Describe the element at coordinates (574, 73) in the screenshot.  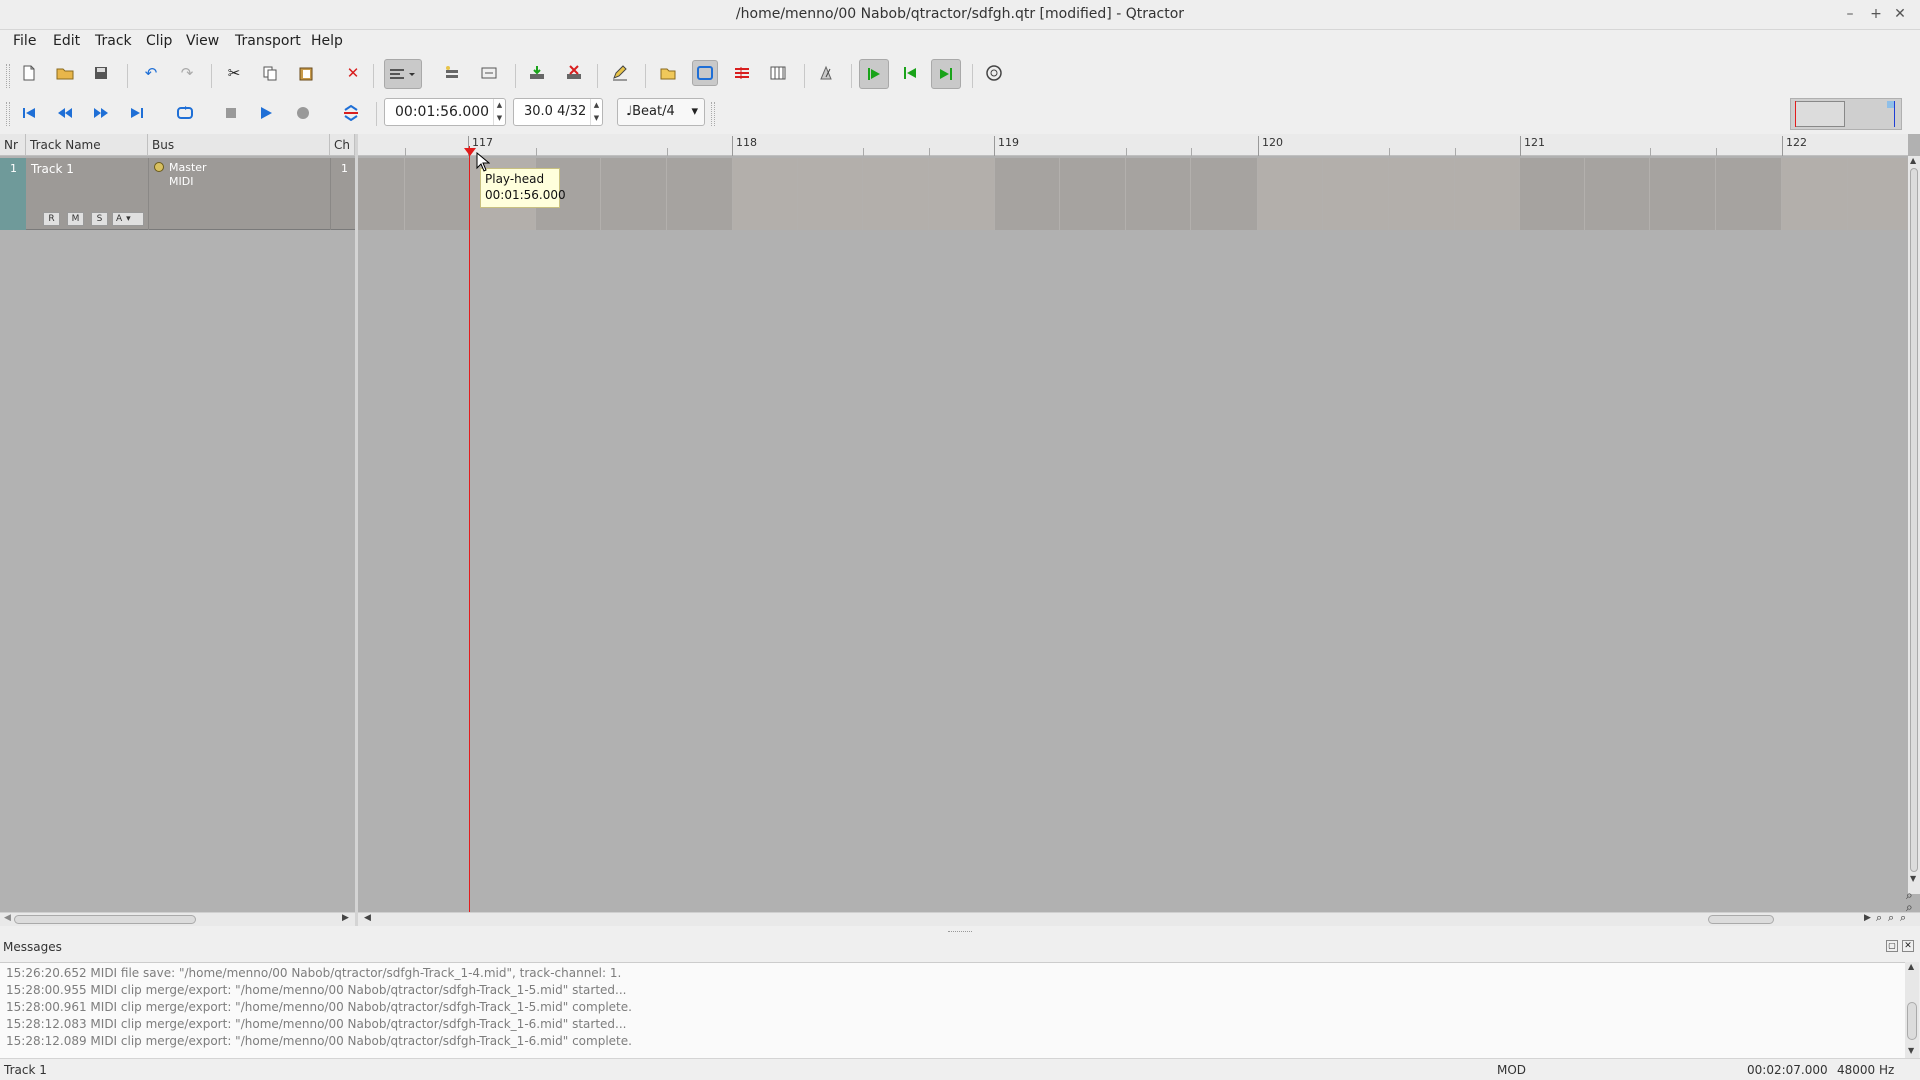
I see `remove-track-icon` at that location.